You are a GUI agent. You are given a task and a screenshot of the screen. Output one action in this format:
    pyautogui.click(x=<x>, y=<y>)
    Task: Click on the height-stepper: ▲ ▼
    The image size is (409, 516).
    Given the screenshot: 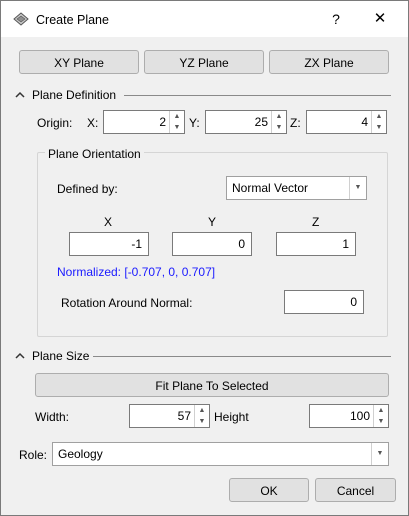 What is the action you would take?
    pyautogui.click(x=380, y=416)
    